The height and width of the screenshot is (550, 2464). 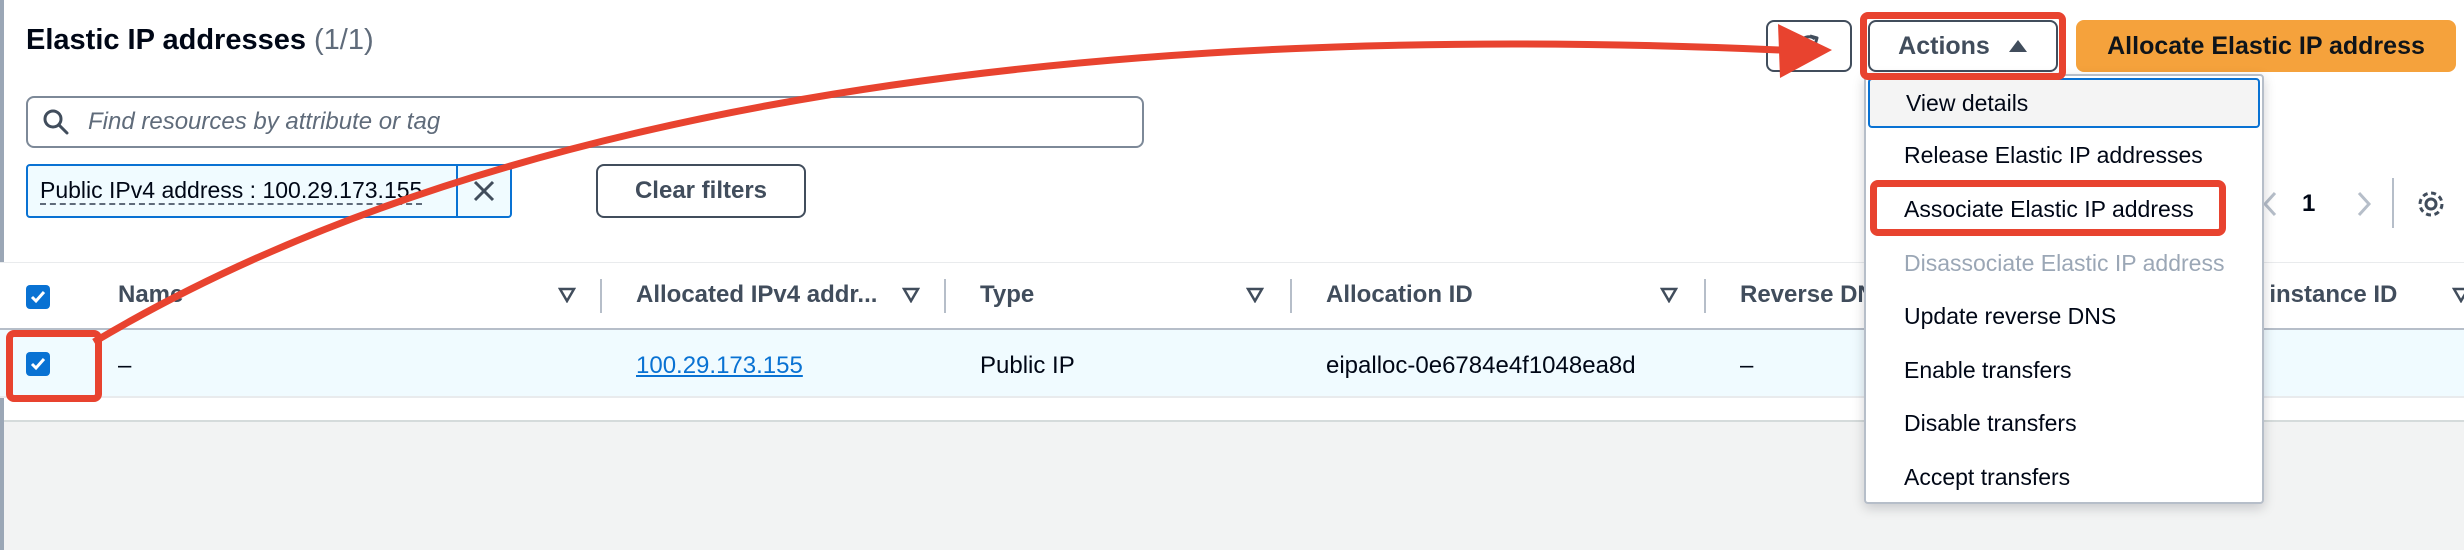 What do you see at coordinates (2322, 295) in the screenshot?
I see `column-header-instance-id: d instance ID` at bounding box center [2322, 295].